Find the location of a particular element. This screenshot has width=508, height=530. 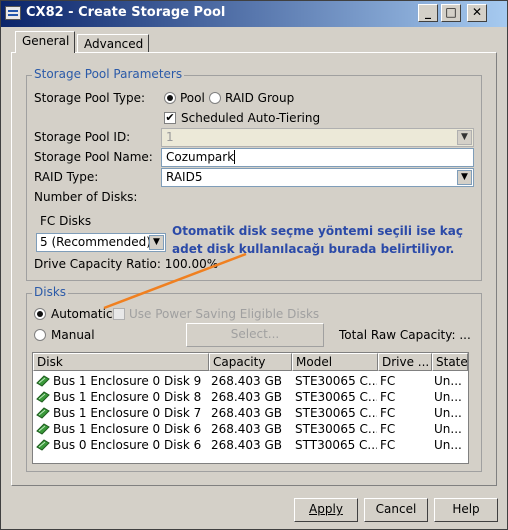

automatic-radio is located at coordinates (40, 314).